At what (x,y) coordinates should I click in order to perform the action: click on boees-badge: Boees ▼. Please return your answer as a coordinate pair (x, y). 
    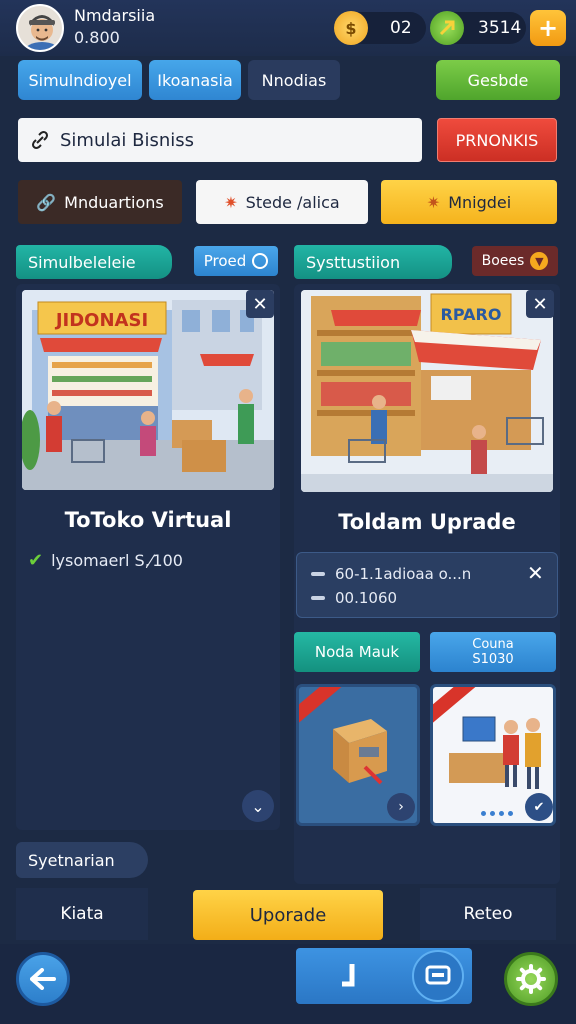
    Looking at the image, I should click on (515, 261).